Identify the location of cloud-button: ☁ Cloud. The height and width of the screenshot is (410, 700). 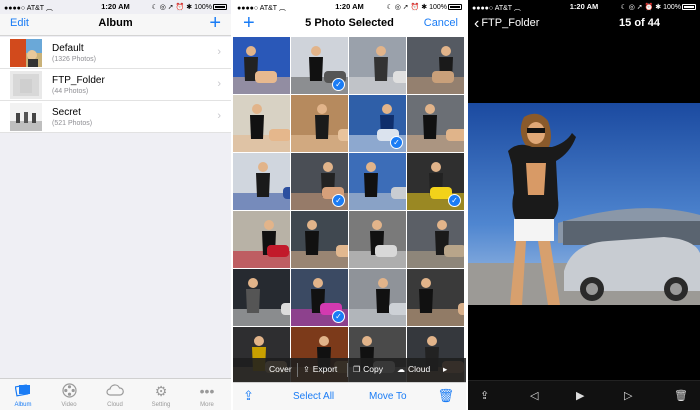
(413, 369).